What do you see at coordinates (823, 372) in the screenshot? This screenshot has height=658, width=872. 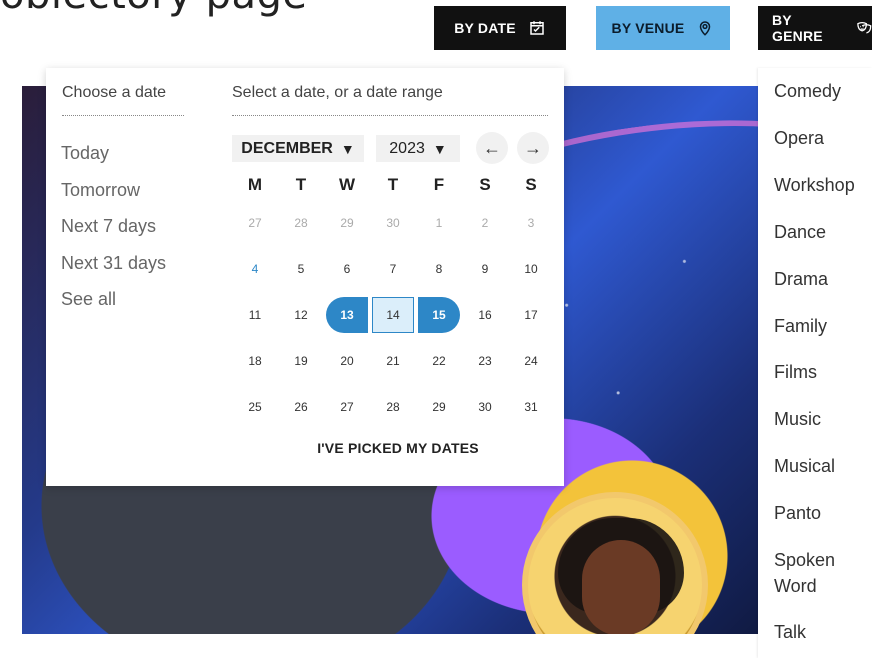 I see `genre-item-films: Films` at bounding box center [823, 372].